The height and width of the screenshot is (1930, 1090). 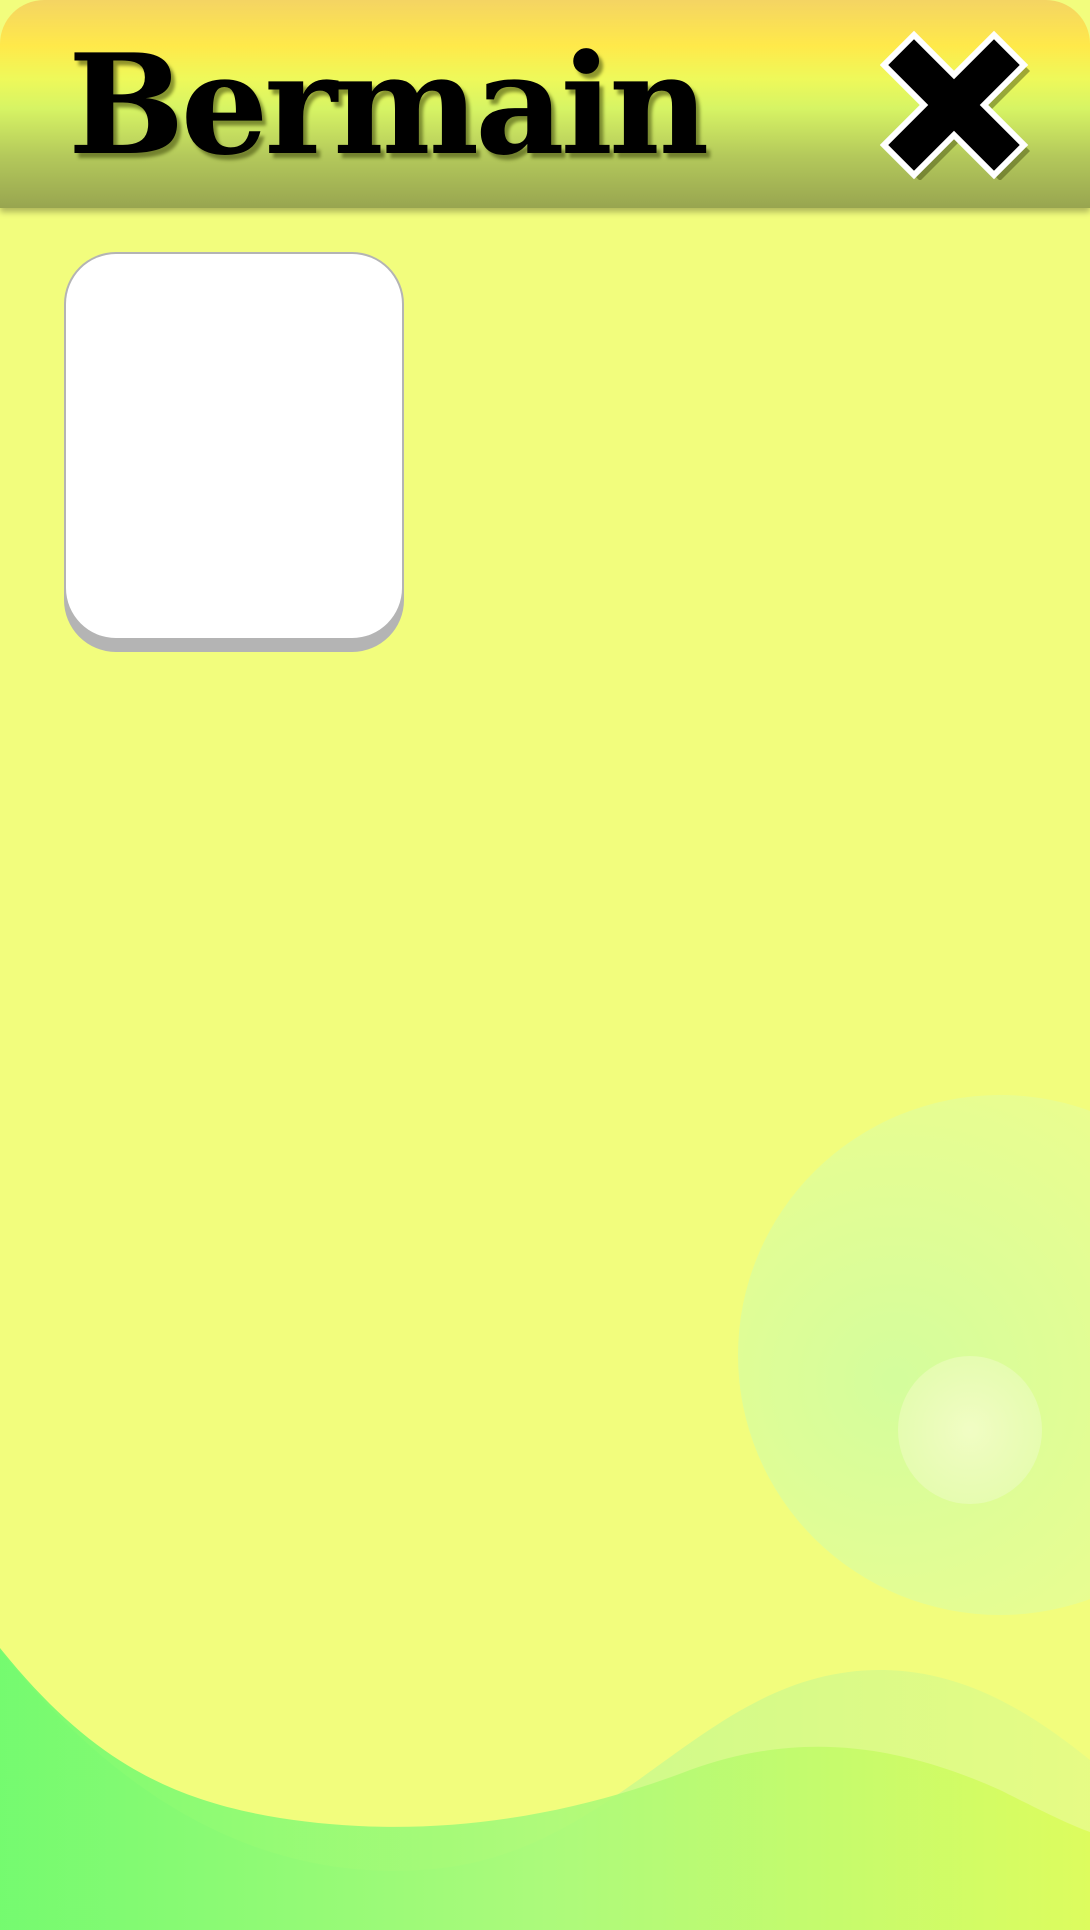 I want to click on bubble-large, so click(x=914, y=1355).